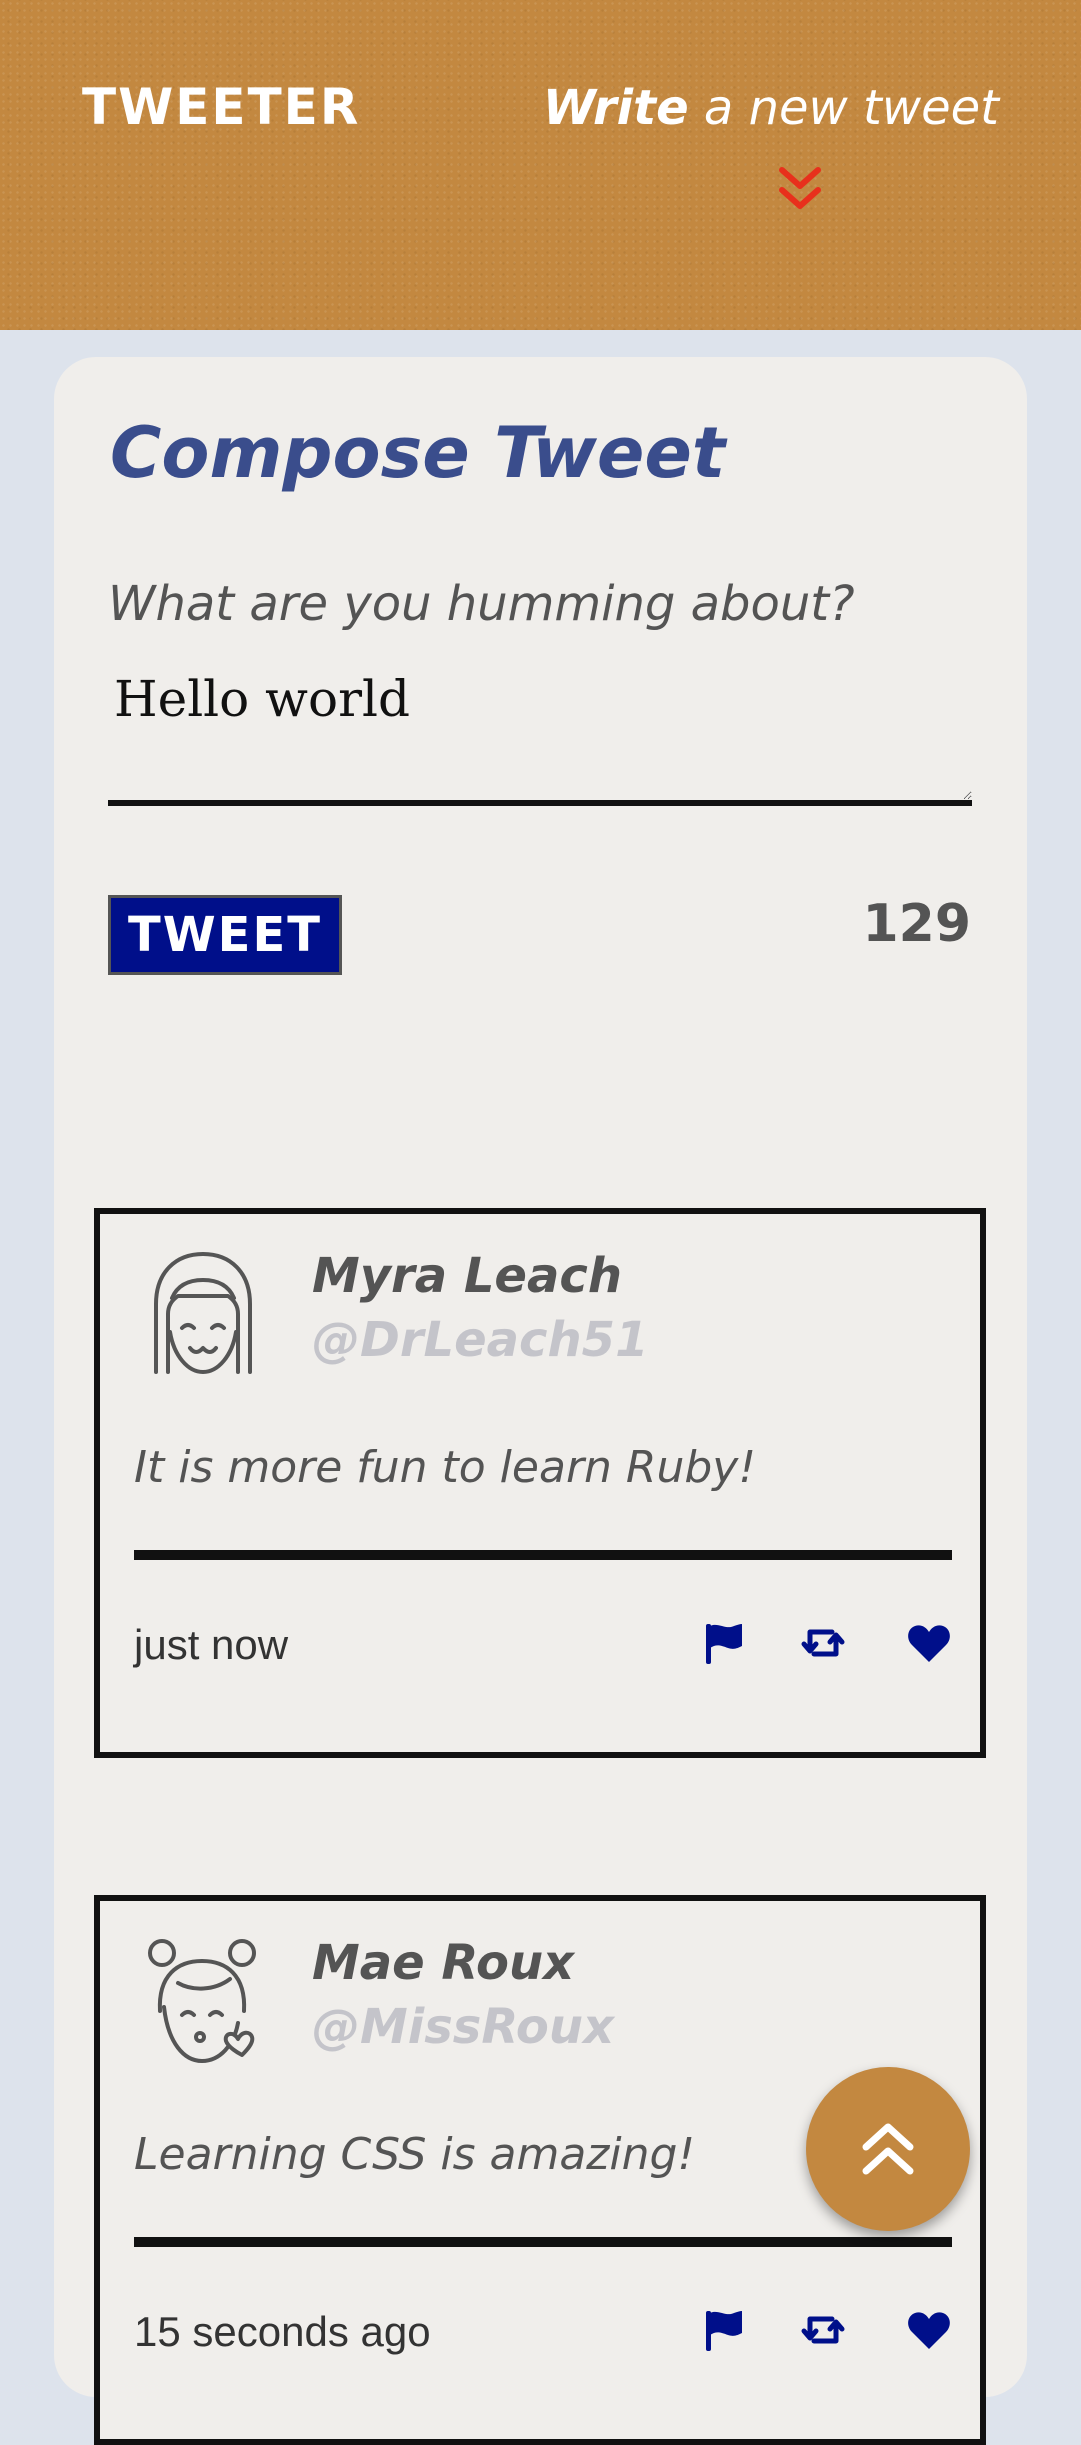 This screenshot has height=2445, width=1081. I want to click on page-header: TWEETER Write a new tweet, so click(540, 165).